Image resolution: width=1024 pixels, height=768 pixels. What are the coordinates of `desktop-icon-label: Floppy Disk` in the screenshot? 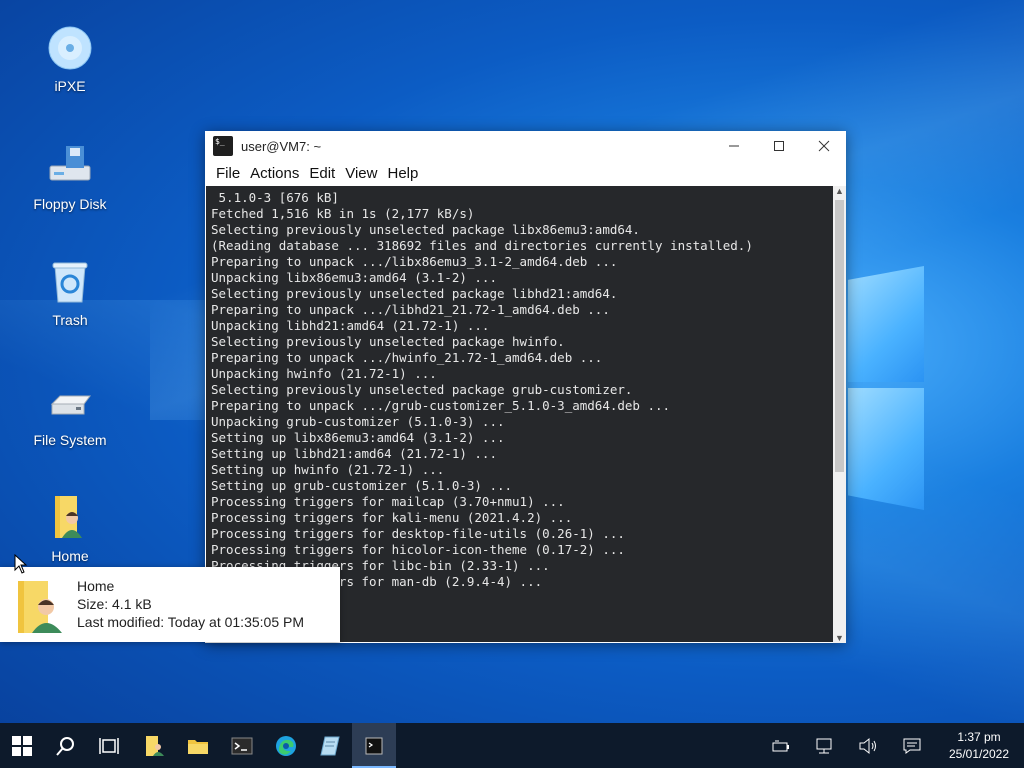 It's located at (70, 204).